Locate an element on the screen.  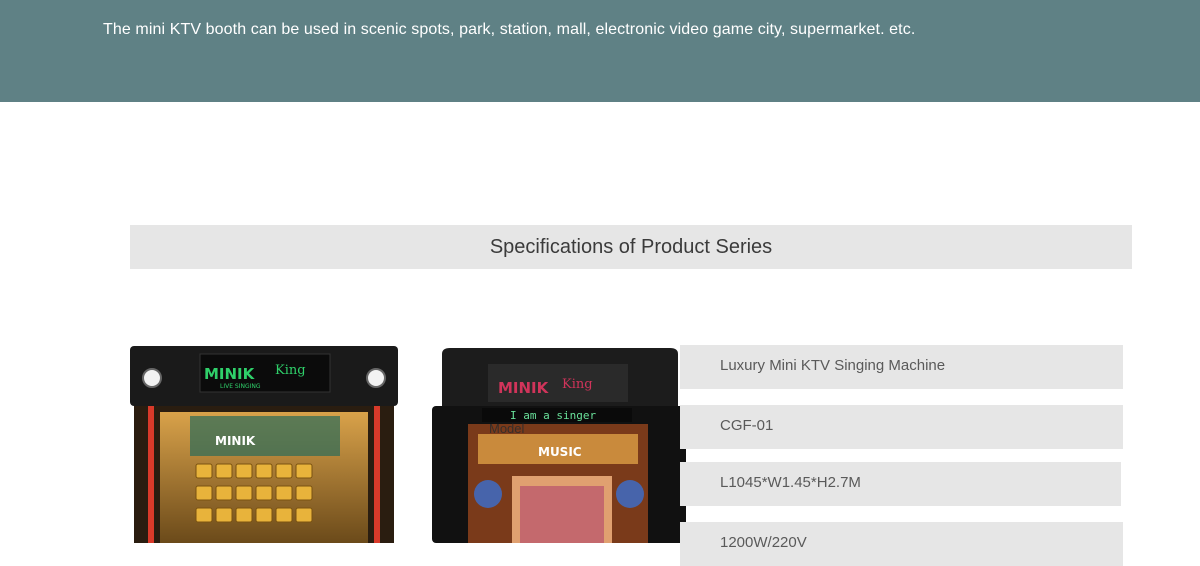
spec-row-model: CGF-01 is located at coordinates (901, 427).